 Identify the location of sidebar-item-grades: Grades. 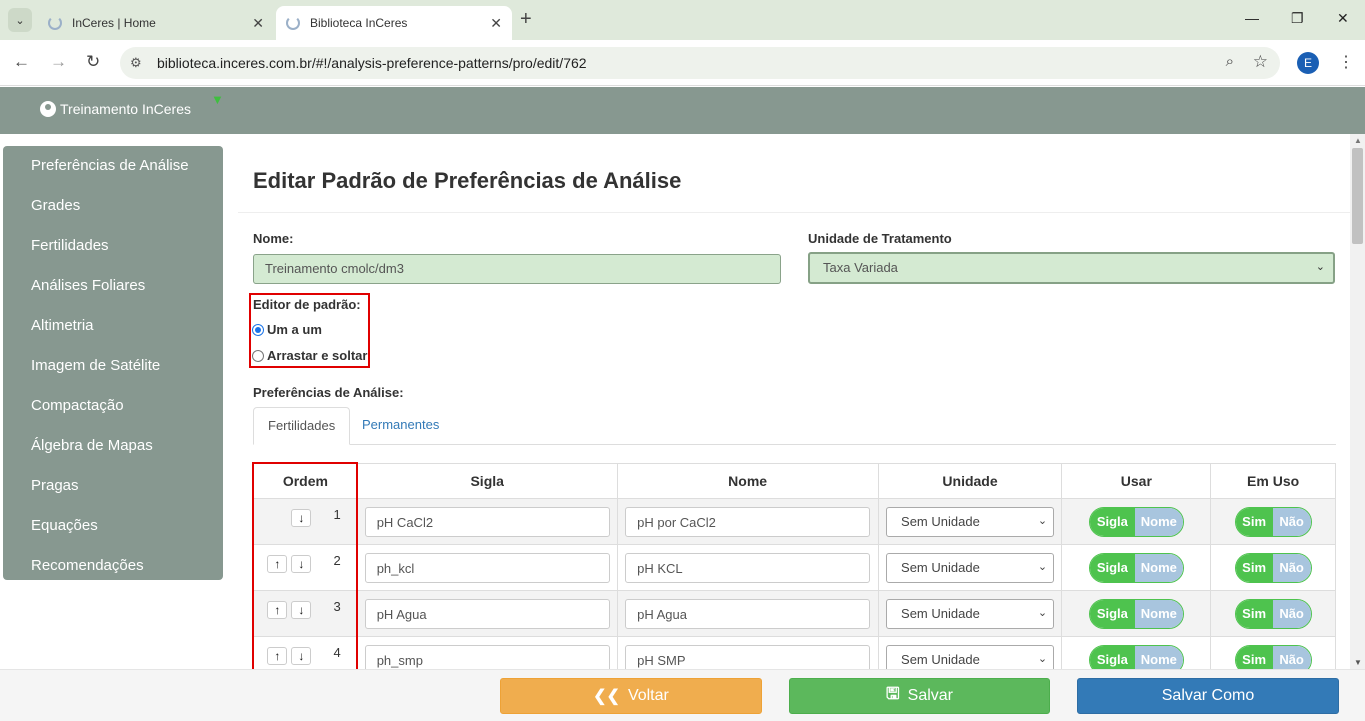
(113, 206).